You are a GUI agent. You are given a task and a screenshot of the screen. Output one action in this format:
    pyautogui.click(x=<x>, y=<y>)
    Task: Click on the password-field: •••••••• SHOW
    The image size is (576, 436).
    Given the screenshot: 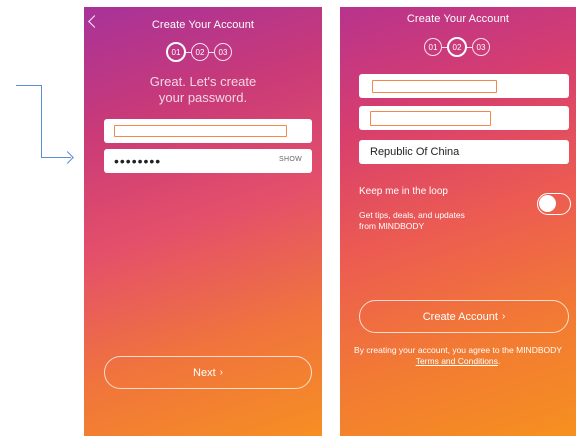 What is the action you would take?
    pyautogui.click(x=208, y=161)
    